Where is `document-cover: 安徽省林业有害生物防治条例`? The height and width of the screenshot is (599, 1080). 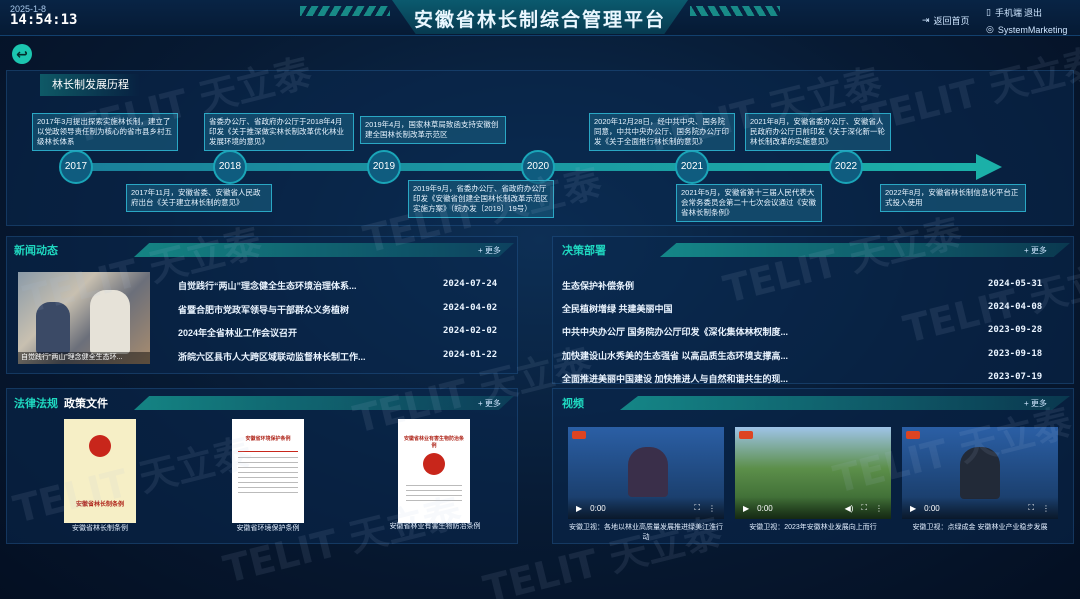
document-cover: 安徽省林业有害生物防治条例 is located at coordinates (434, 471).